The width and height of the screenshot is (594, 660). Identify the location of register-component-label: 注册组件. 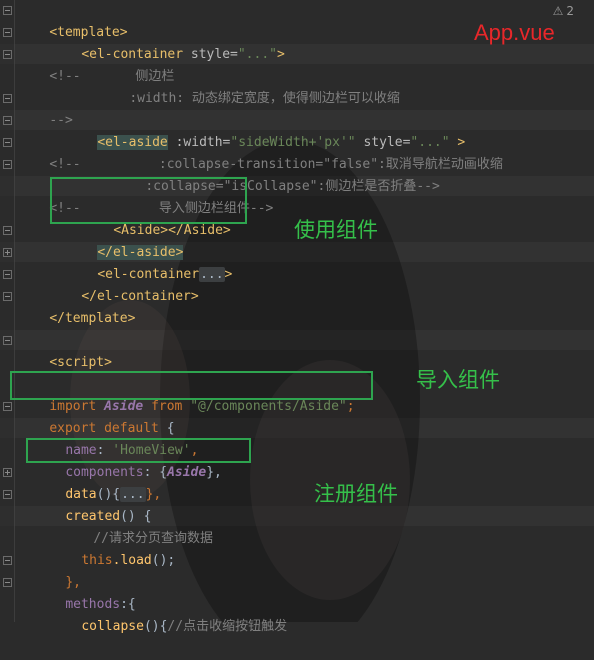
(356, 494).